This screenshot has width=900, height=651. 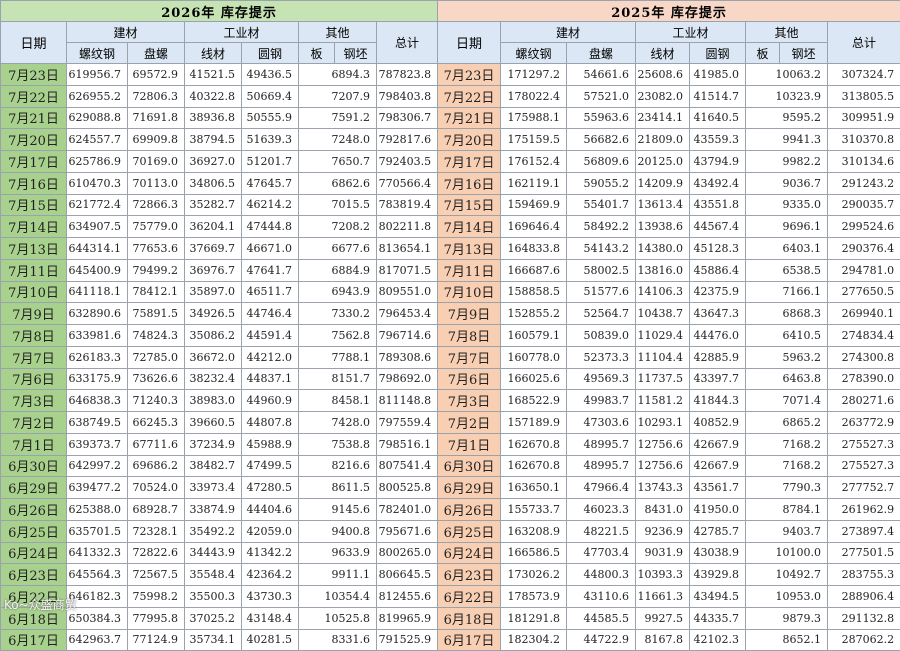 I want to click on total-cell: 261962.9, so click(x=864, y=510).